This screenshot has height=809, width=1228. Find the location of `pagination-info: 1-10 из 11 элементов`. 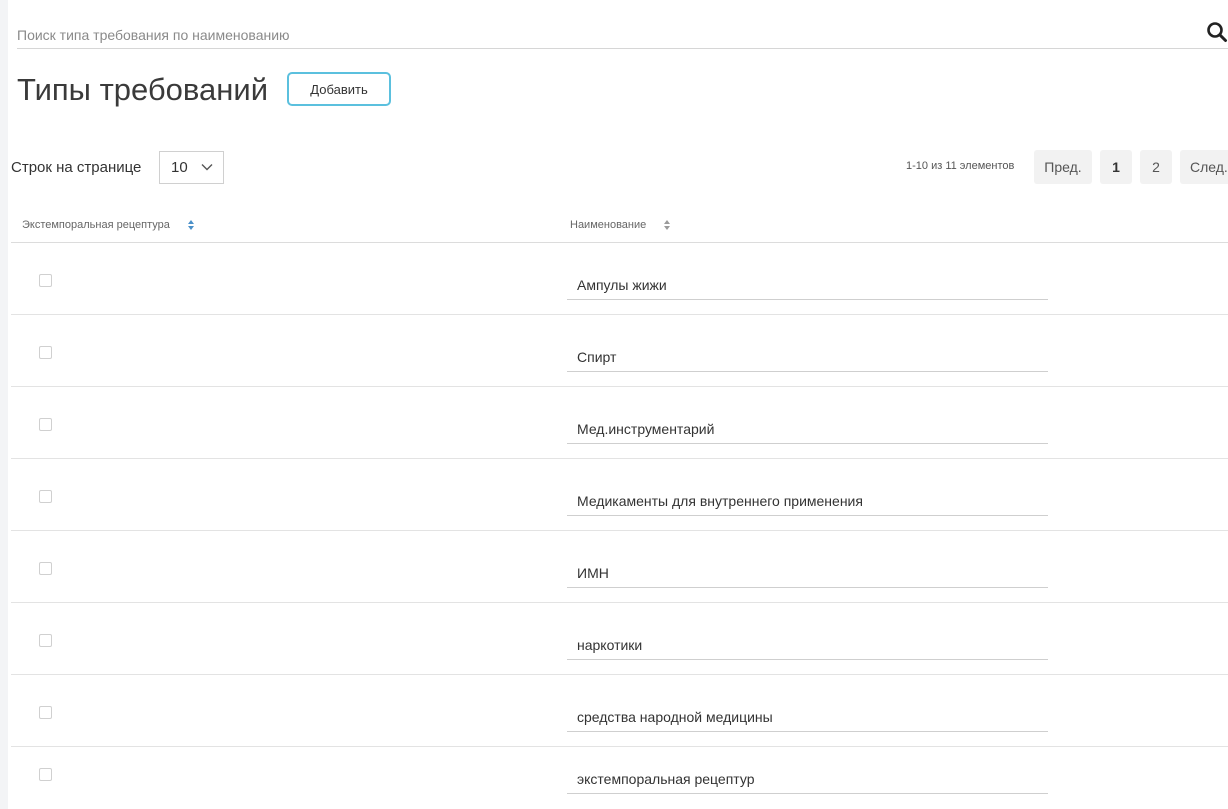

pagination-info: 1-10 из 11 элементов is located at coordinates (960, 166).